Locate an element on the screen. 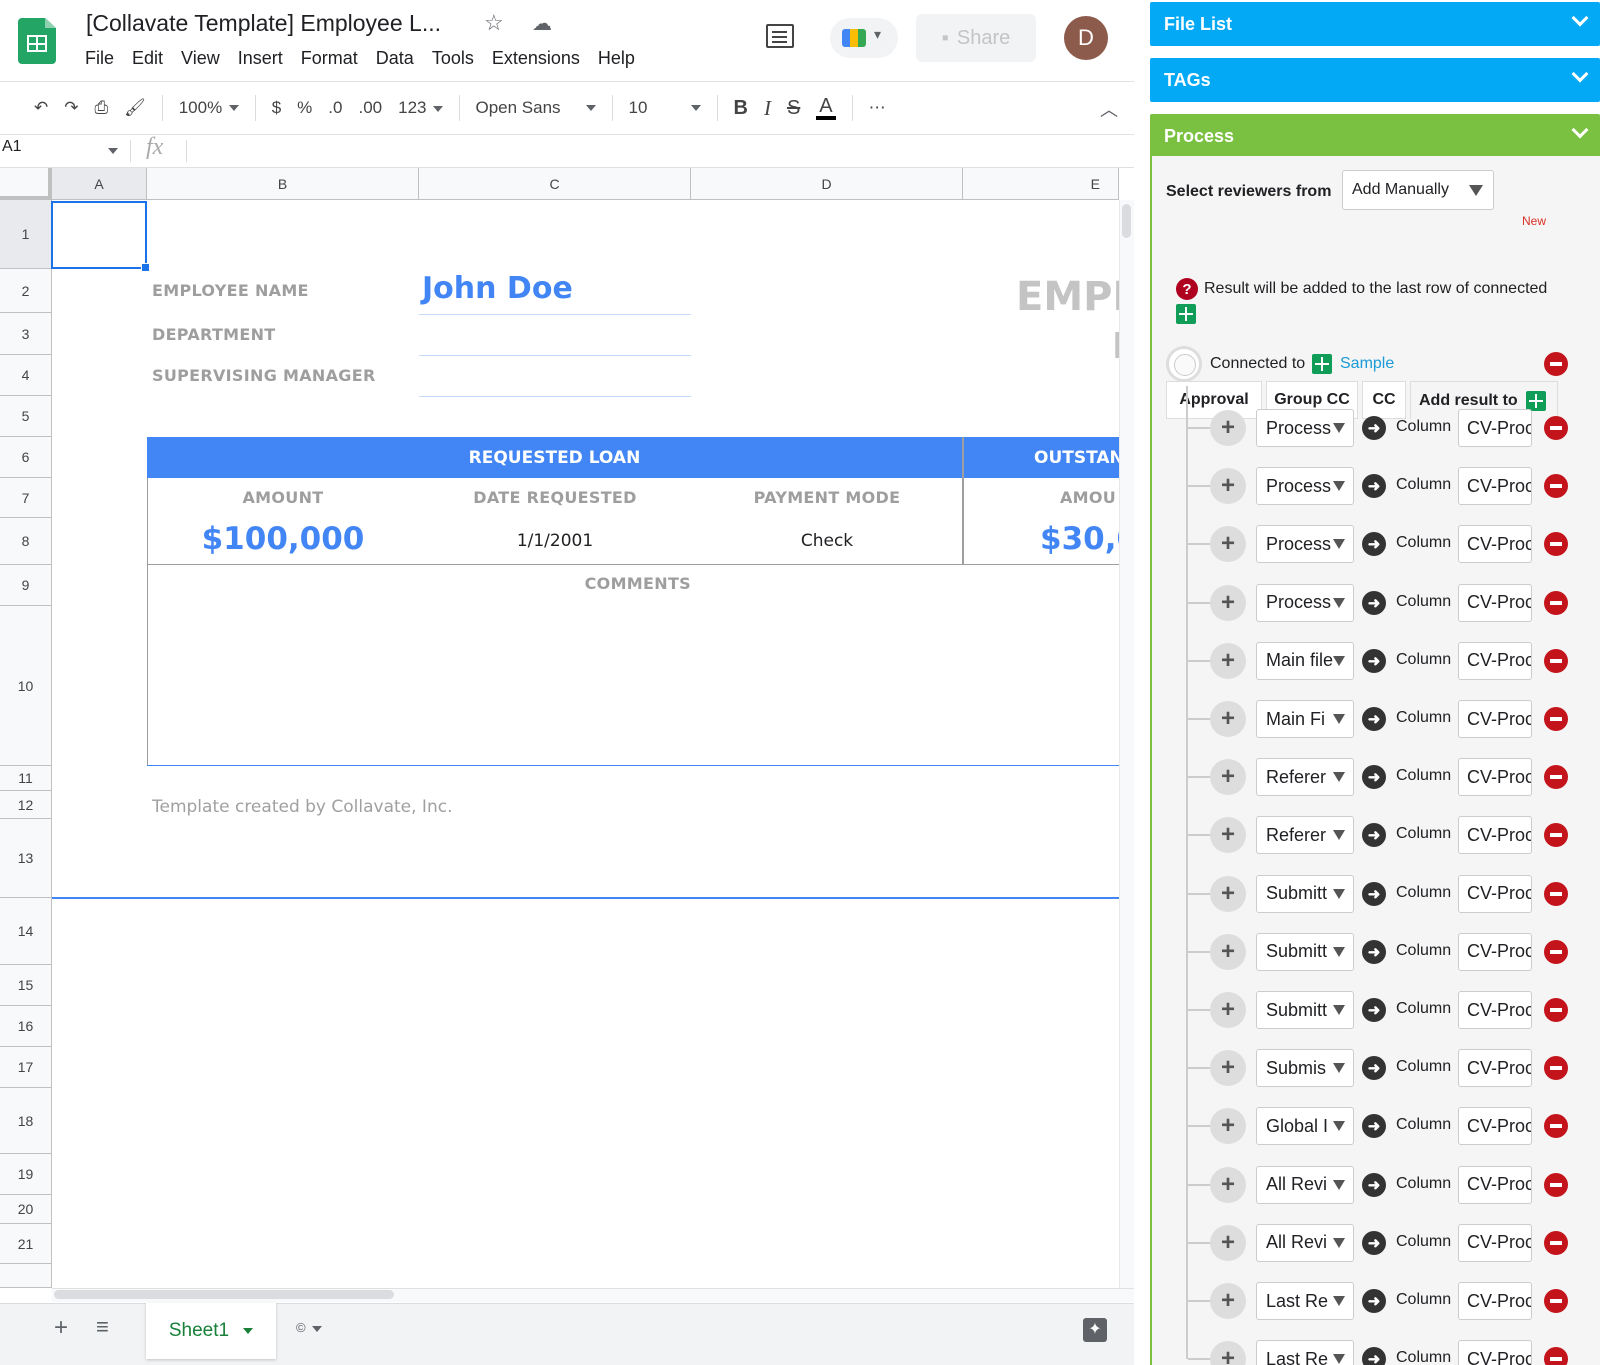 Image resolution: width=1600 pixels, height=1365 pixels. currency-format-button: $ is located at coordinates (276, 108).